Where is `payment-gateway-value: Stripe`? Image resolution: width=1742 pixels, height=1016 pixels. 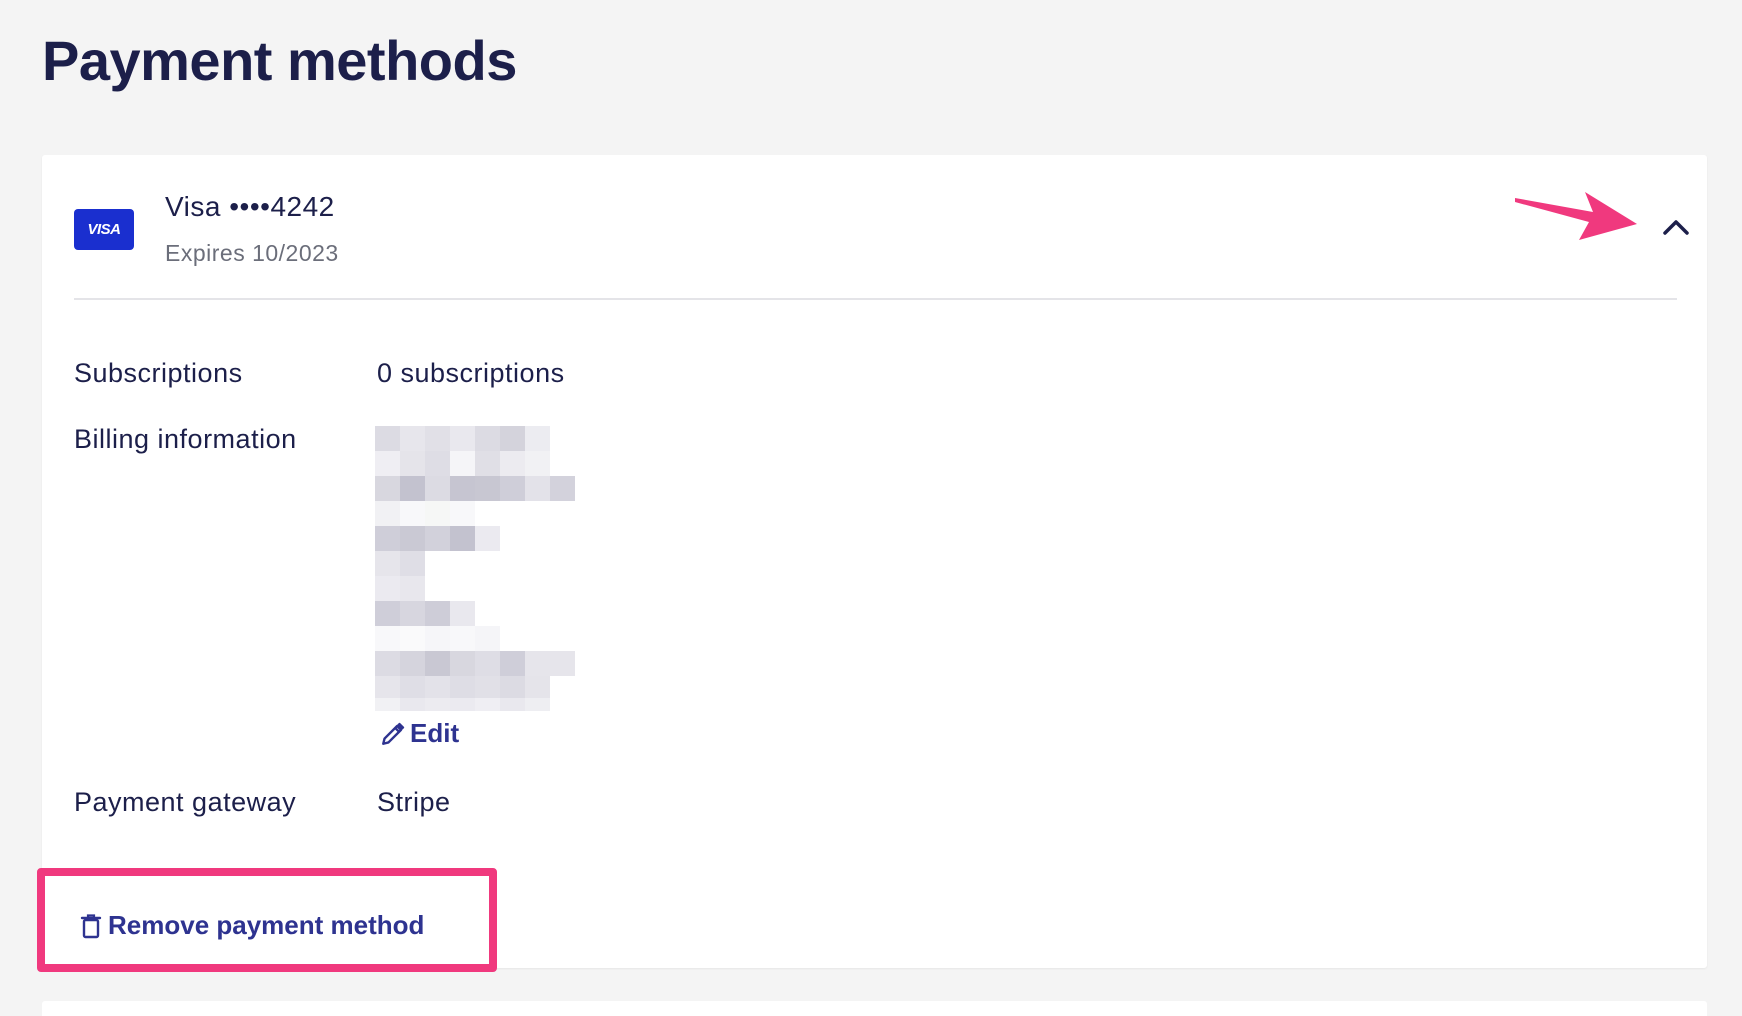
payment-gateway-value: Stripe is located at coordinates (414, 802).